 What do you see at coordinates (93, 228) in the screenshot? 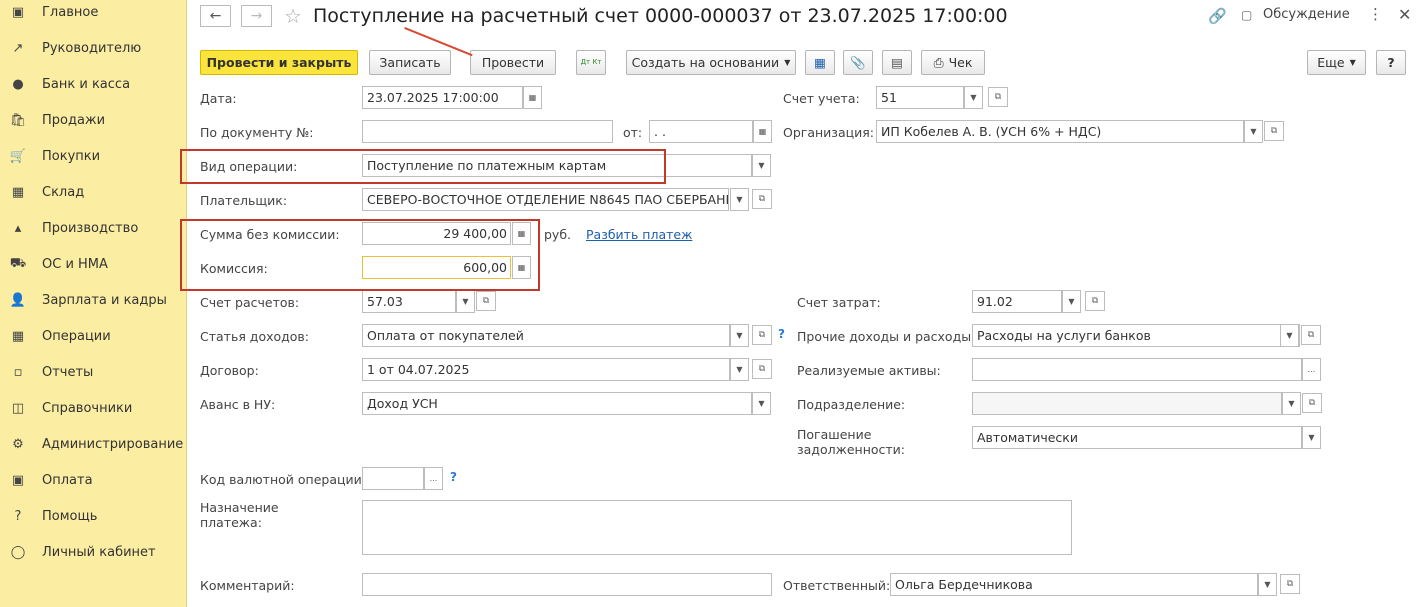
I see `sidebar-item: ▴ Производство` at bounding box center [93, 228].